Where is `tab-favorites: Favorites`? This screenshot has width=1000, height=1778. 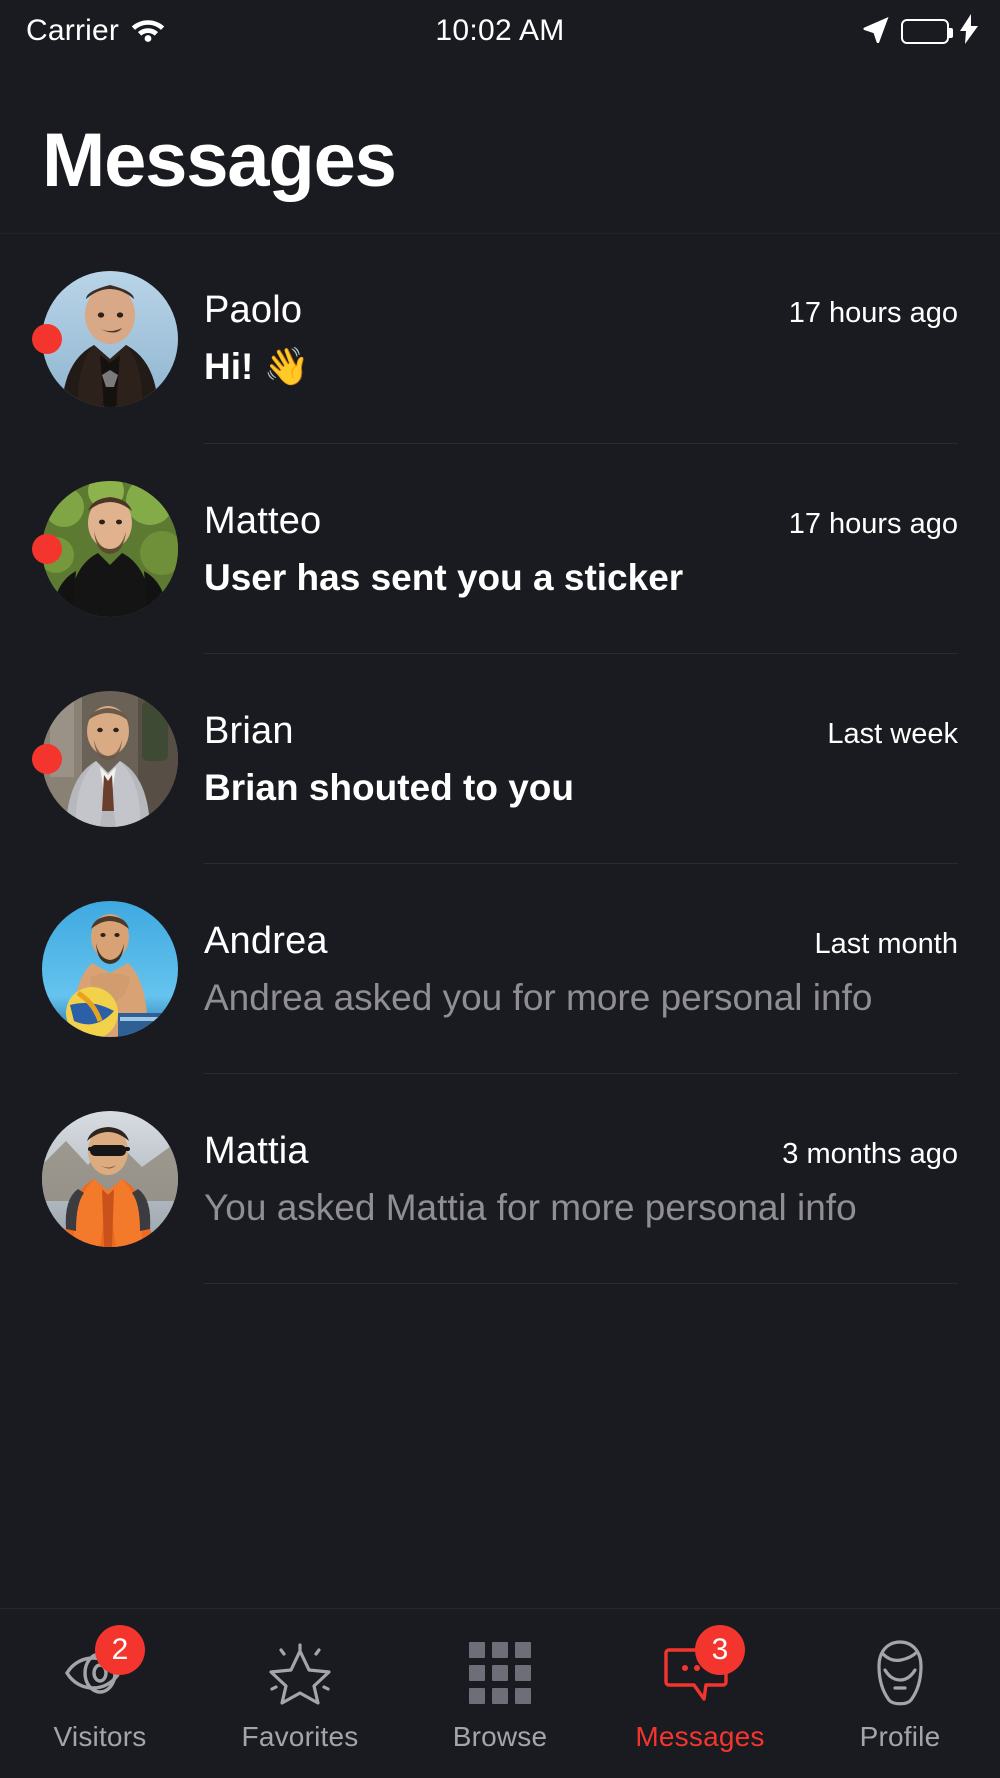
tab-favorites: Favorites is located at coordinates (300, 1706).